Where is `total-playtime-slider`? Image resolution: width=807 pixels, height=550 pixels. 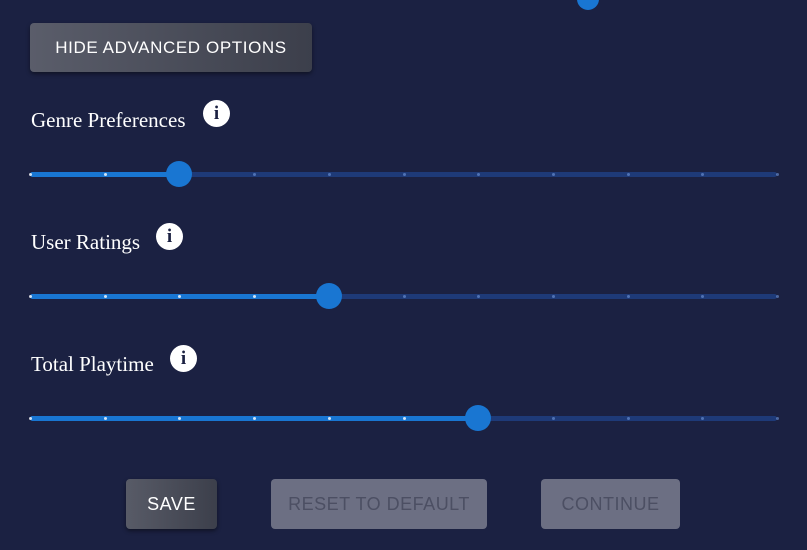 total-playtime-slider is located at coordinates (404, 418).